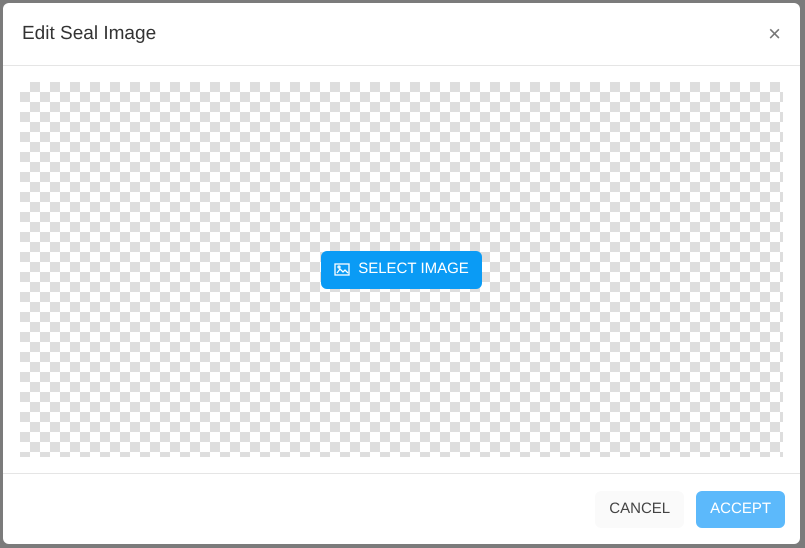 This screenshot has height=548, width=805. What do you see at coordinates (401, 269) in the screenshot?
I see `select-image-button: SELECT IMAGE` at bounding box center [401, 269].